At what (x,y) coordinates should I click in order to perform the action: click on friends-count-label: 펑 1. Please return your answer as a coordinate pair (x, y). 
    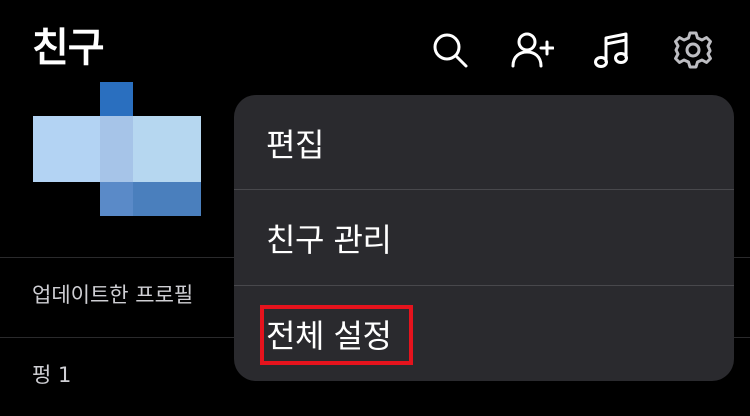
    Looking at the image, I should click on (52, 375).